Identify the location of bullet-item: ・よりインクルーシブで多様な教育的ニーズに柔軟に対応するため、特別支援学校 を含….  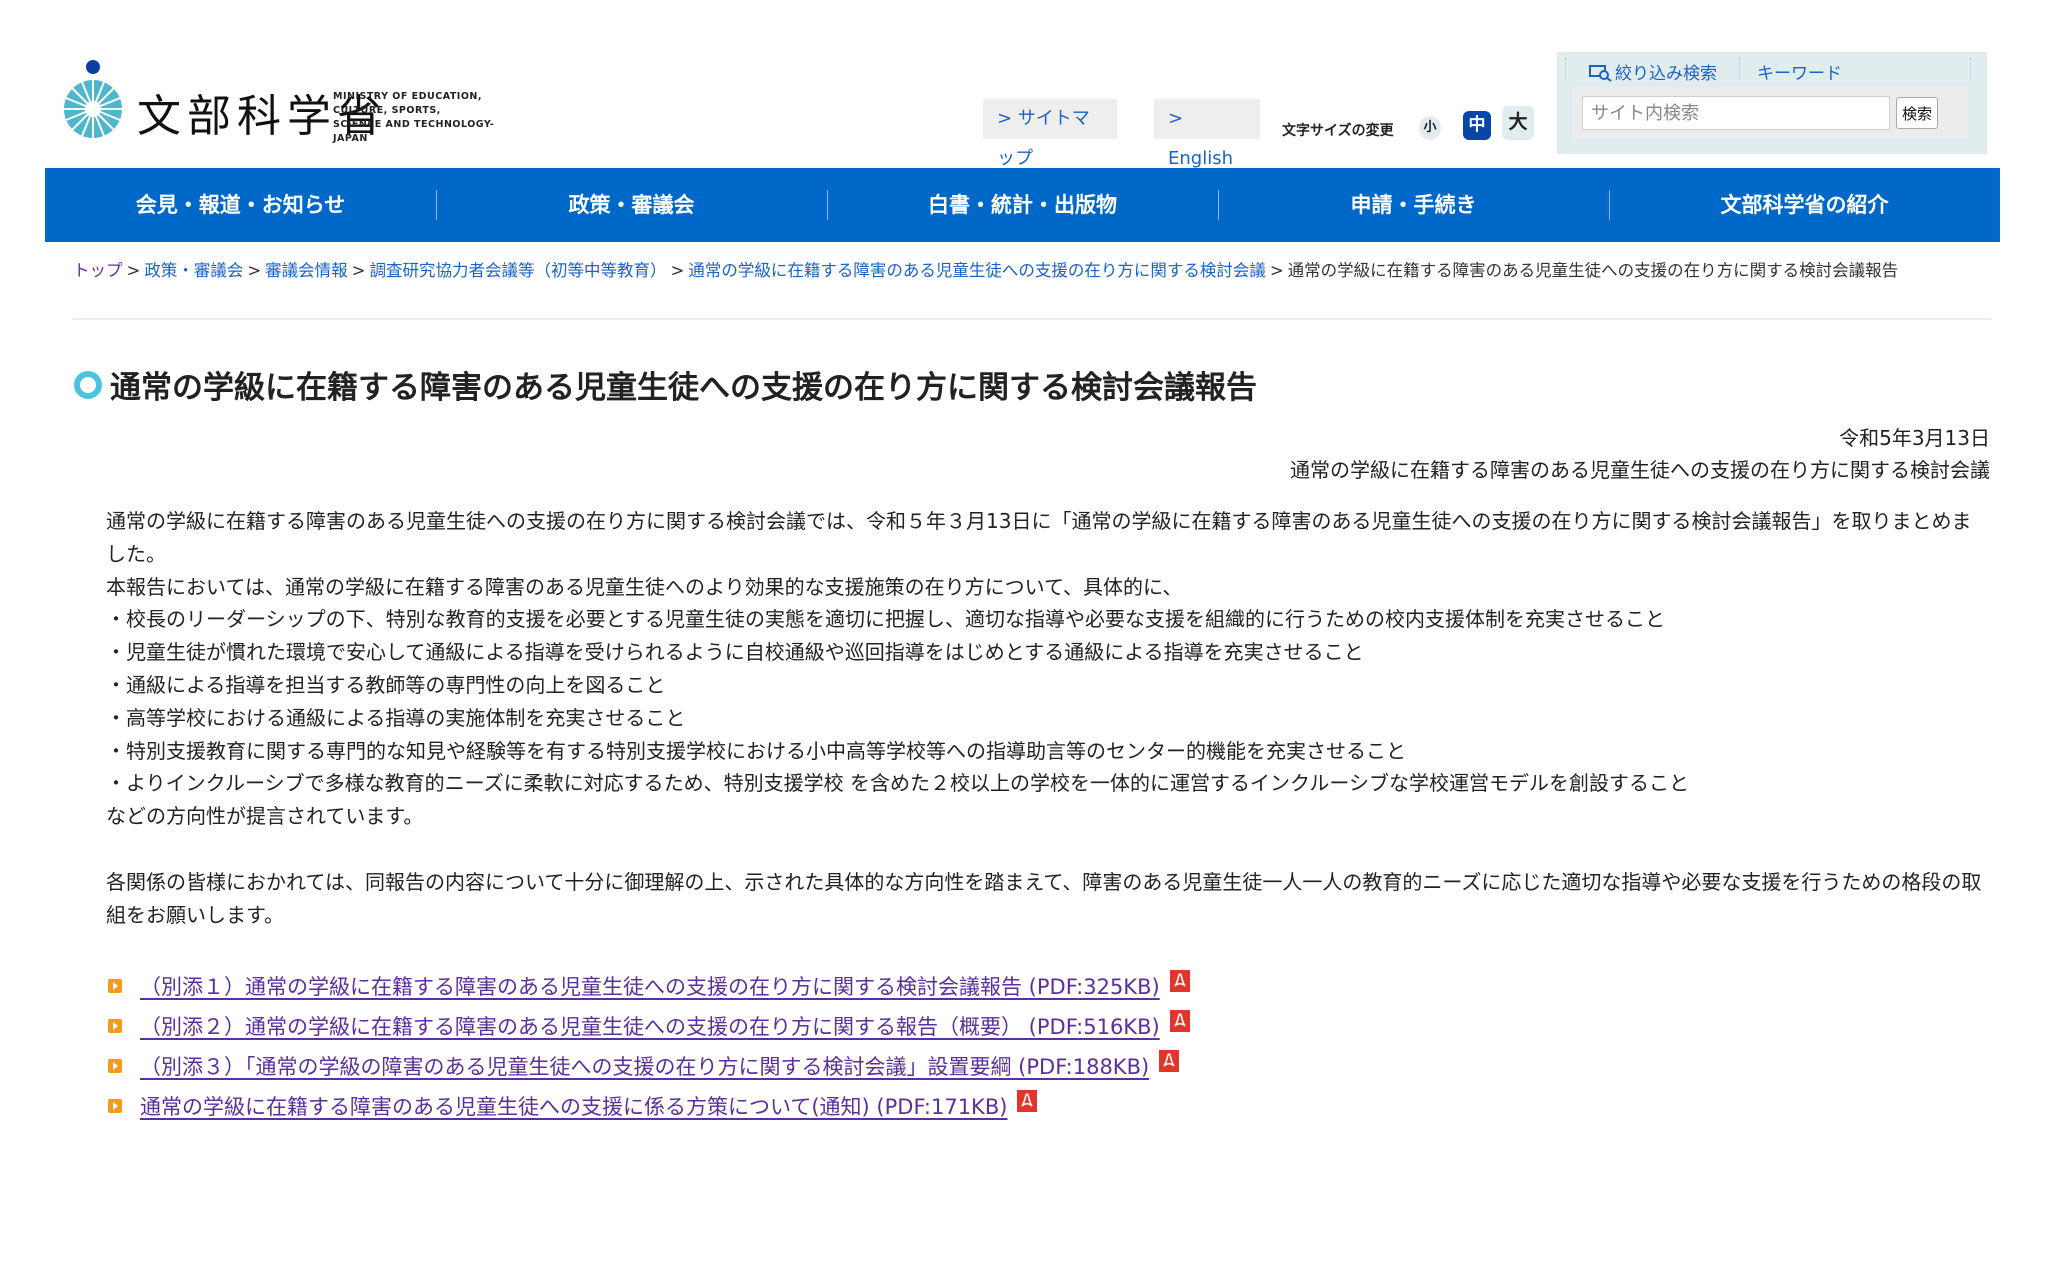
(897, 783).